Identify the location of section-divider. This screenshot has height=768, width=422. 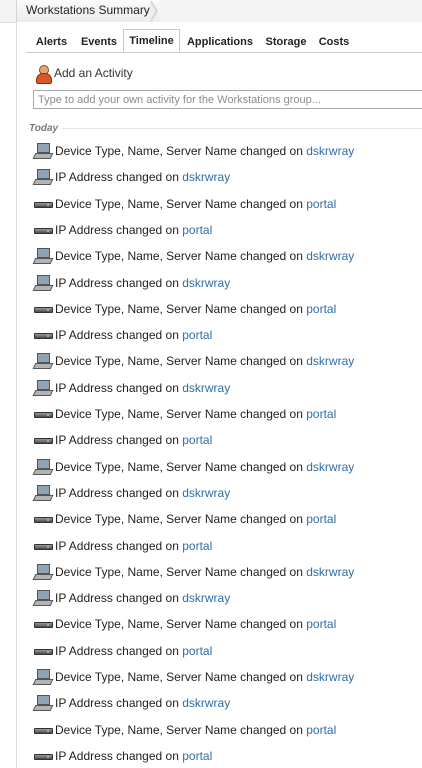
(224, 133).